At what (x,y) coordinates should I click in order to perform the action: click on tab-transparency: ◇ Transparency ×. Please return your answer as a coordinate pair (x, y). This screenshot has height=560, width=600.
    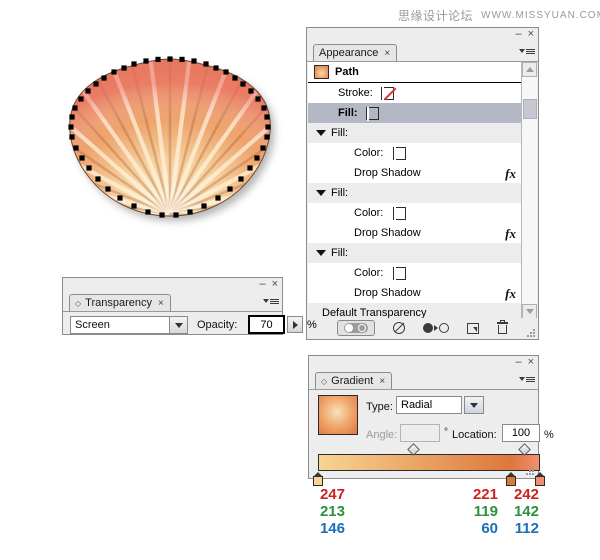
    Looking at the image, I should click on (120, 302).